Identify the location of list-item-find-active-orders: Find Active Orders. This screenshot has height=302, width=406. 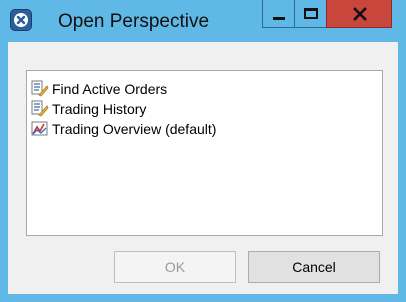
(196, 89).